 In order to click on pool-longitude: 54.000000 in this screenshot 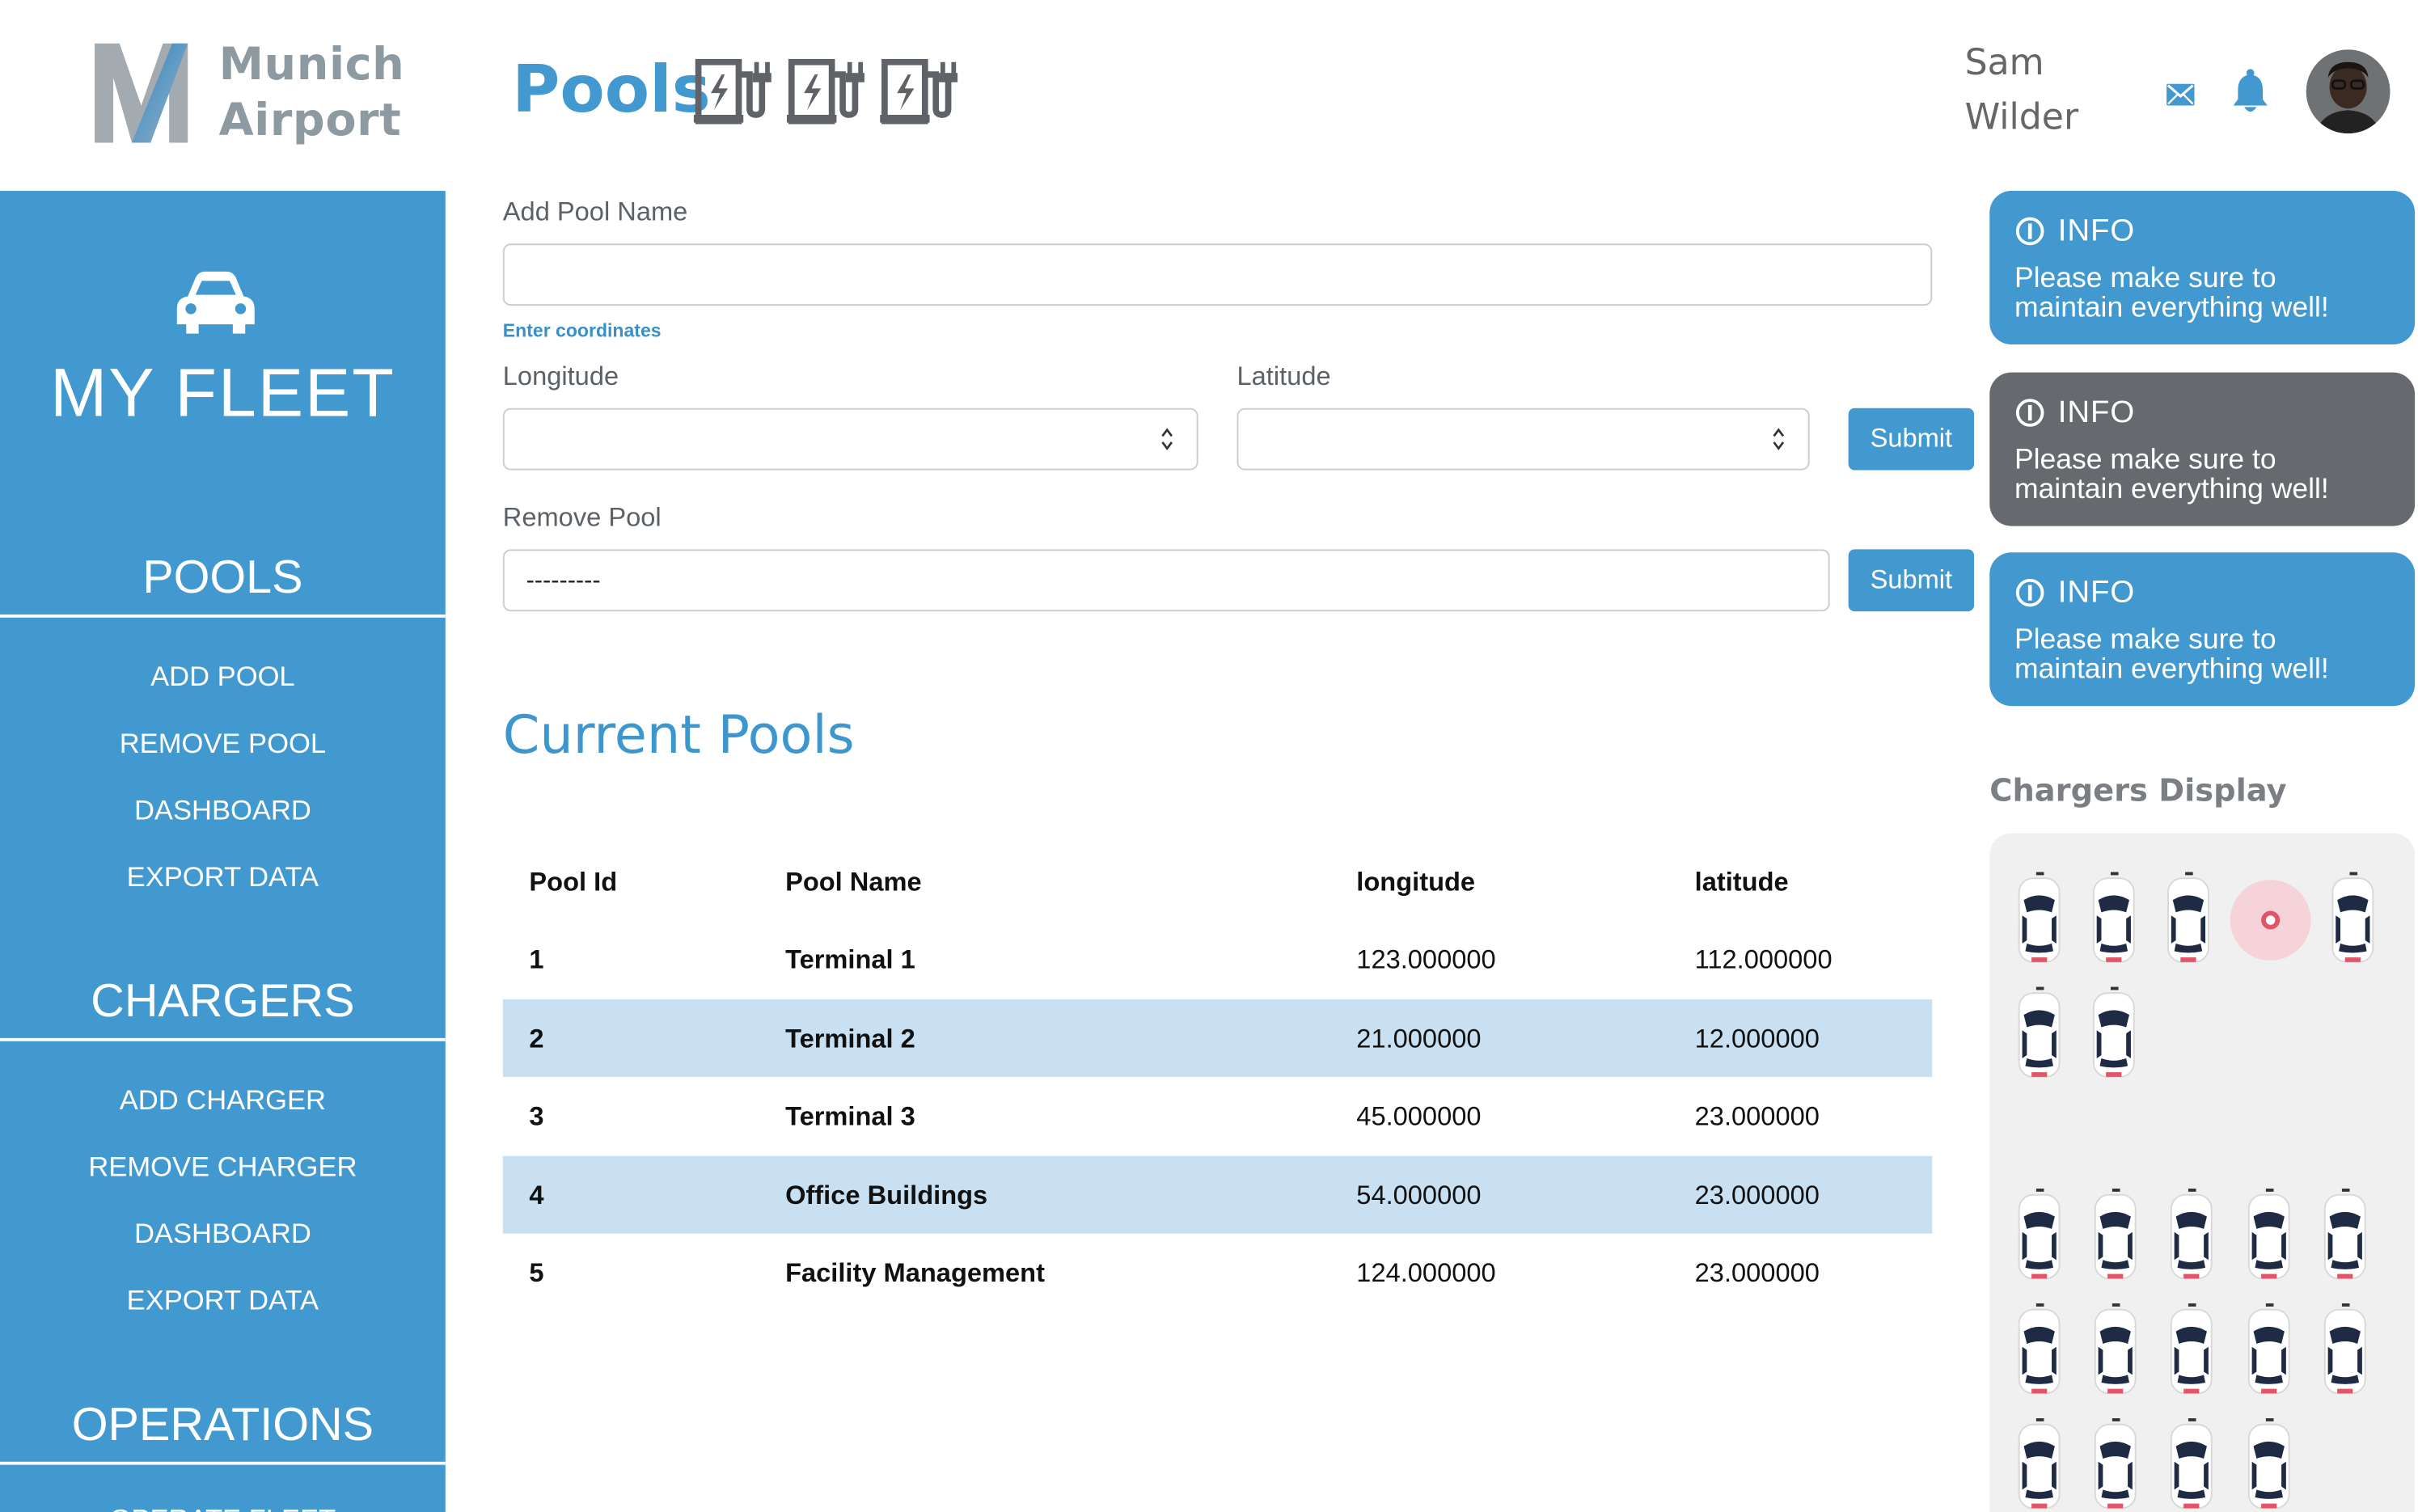, I will do `click(1419, 1195)`.